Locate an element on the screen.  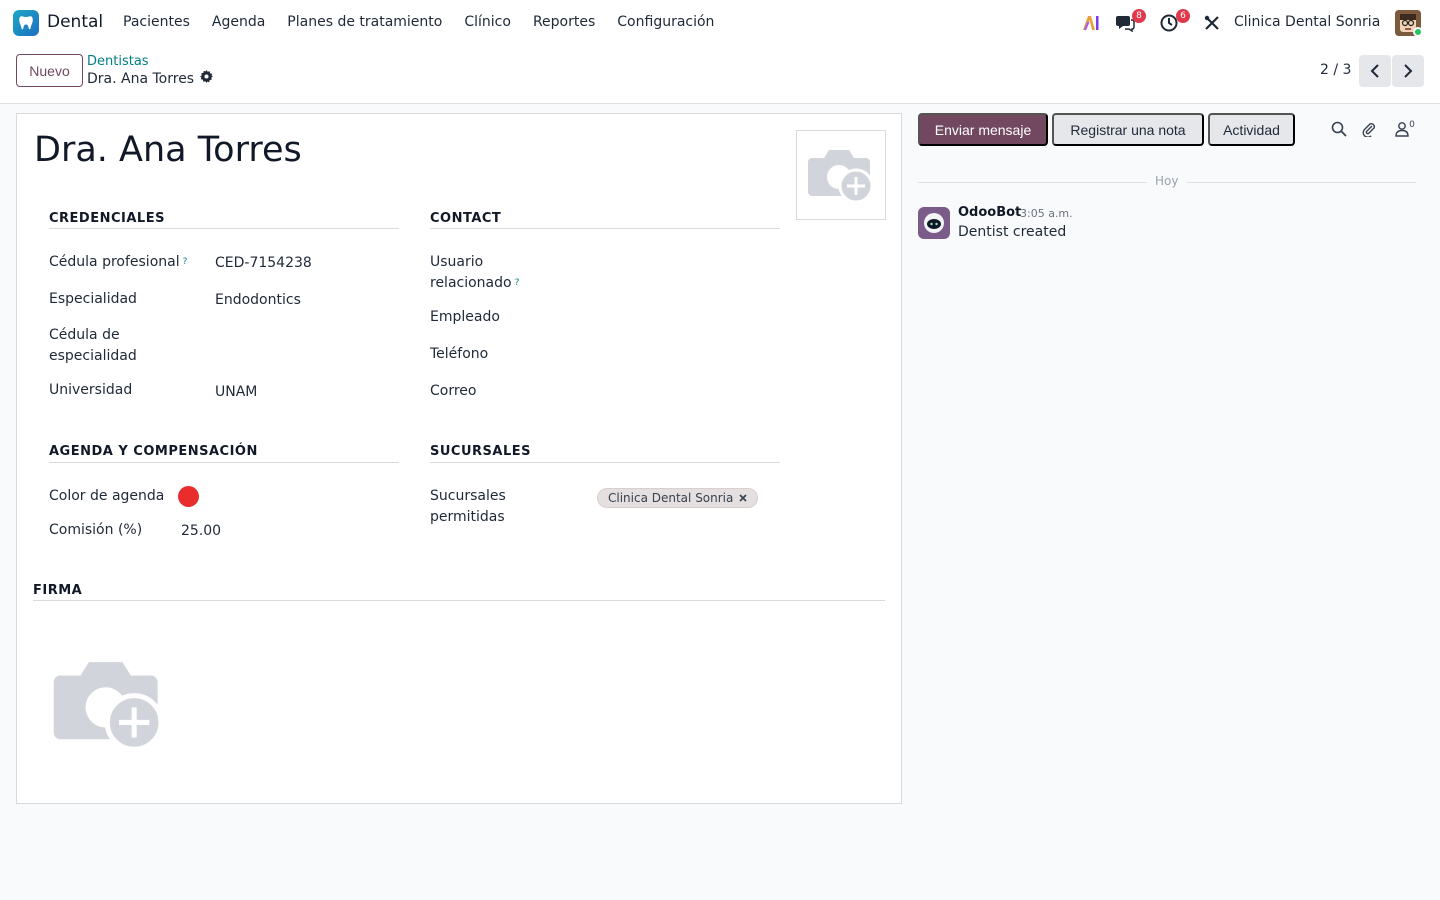
gear-icon is located at coordinates (207, 78).